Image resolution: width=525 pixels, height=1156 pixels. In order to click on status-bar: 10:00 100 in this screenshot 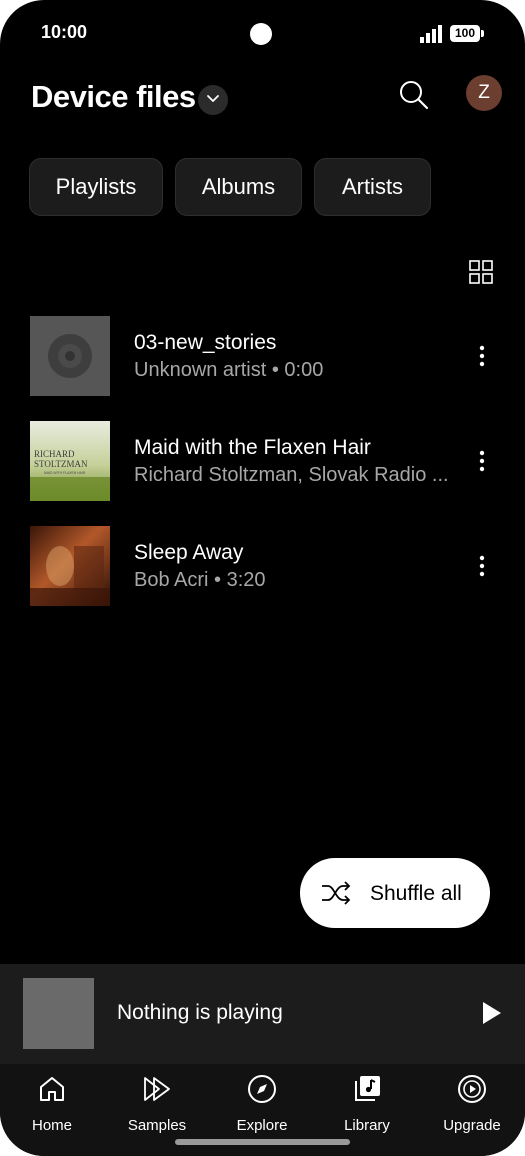, I will do `click(262, 32)`.